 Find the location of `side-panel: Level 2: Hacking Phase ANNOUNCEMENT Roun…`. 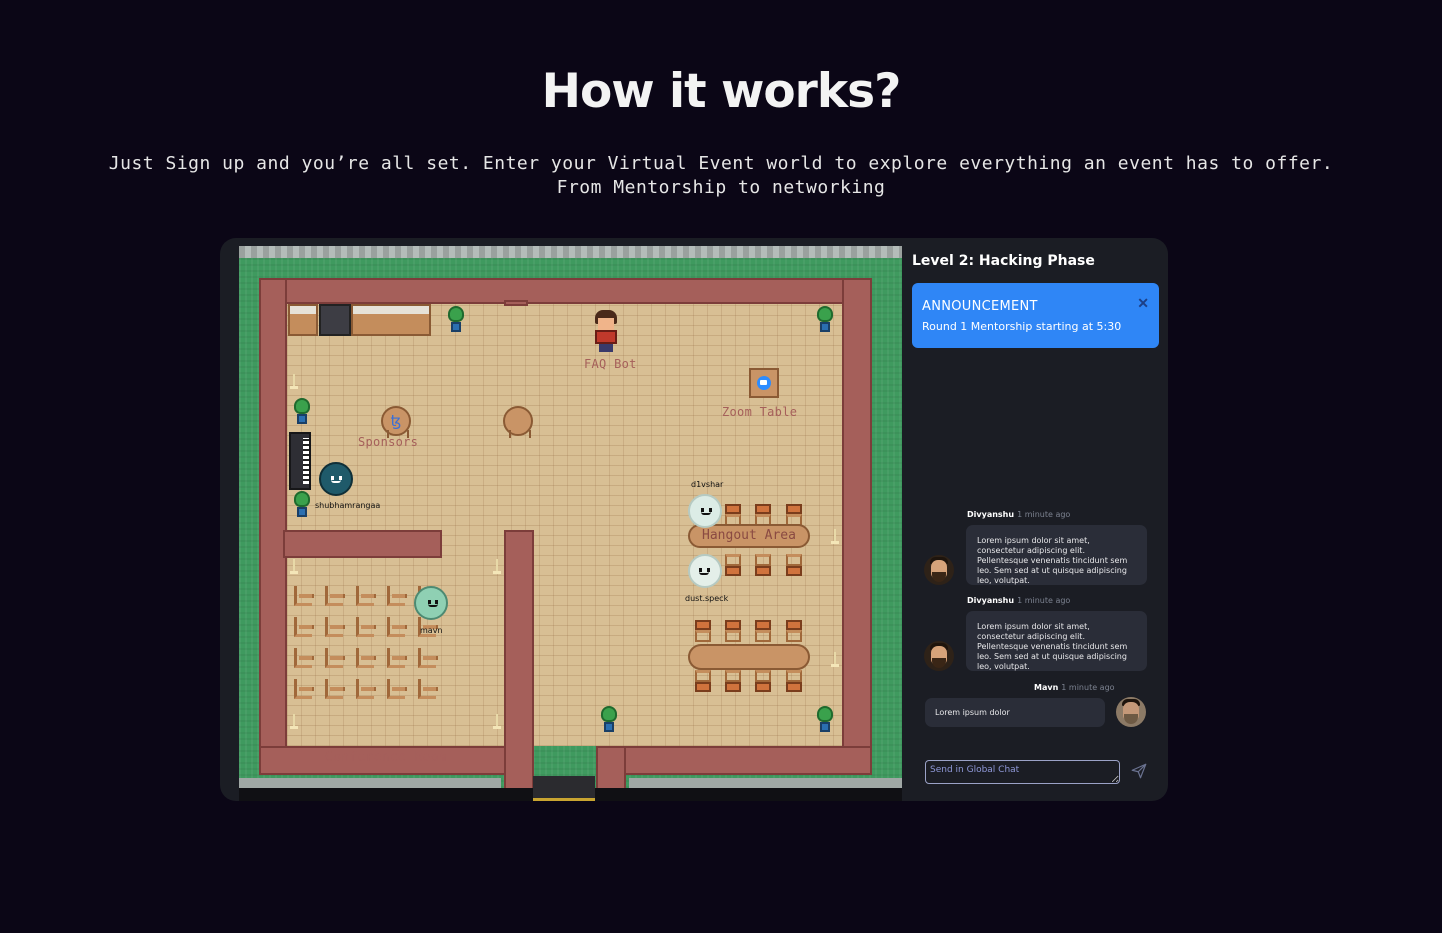

side-panel: Level 2: Hacking Phase ANNOUNCEMENT Roun… is located at coordinates (1035, 519).